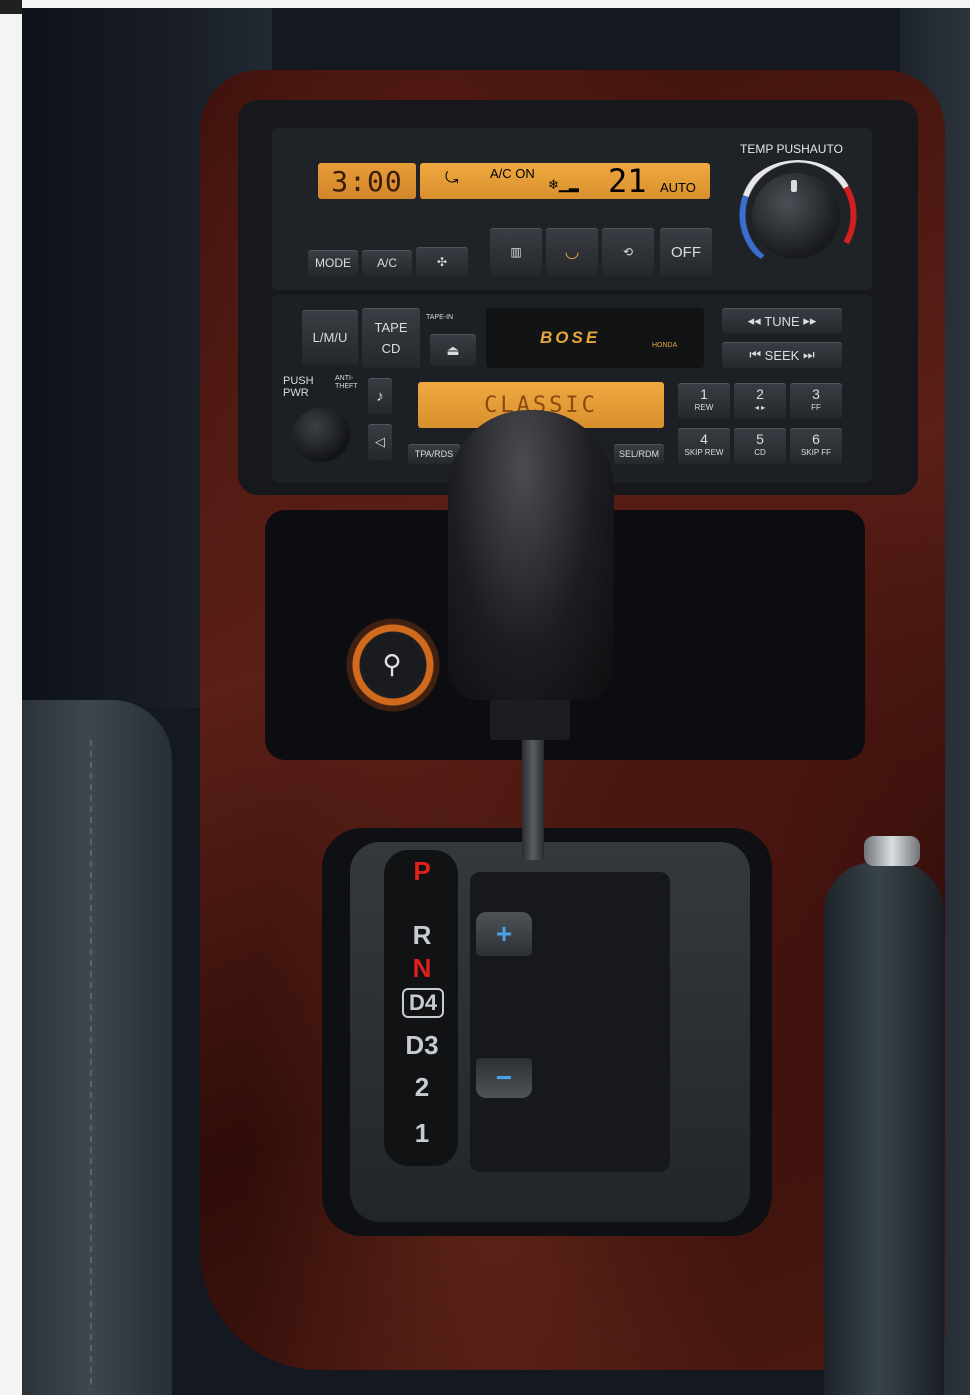 This screenshot has height=1395, width=970. What do you see at coordinates (816, 452) in the screenshot?
I see `preset-sub-label: SKIP FF` at bounding box center [816, 452].